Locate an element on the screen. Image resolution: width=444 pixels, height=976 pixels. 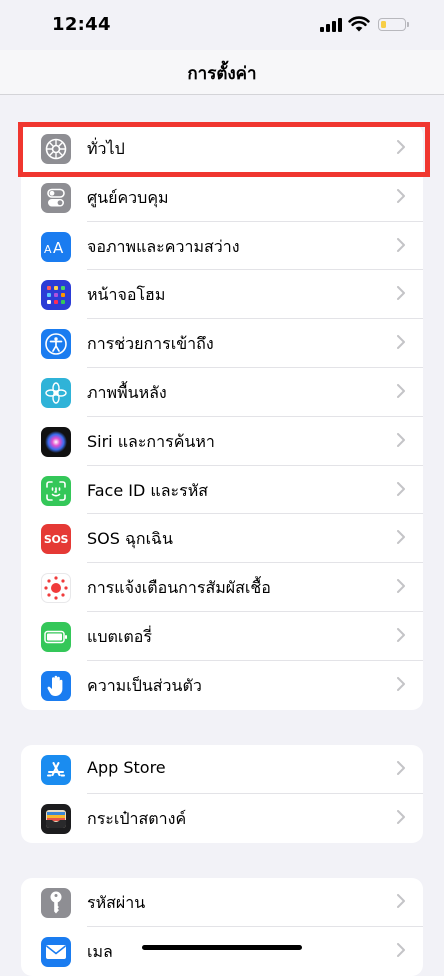
settings-group-store: App Store กระเป๋าสตางค์ is located at coordinates (222, 794).